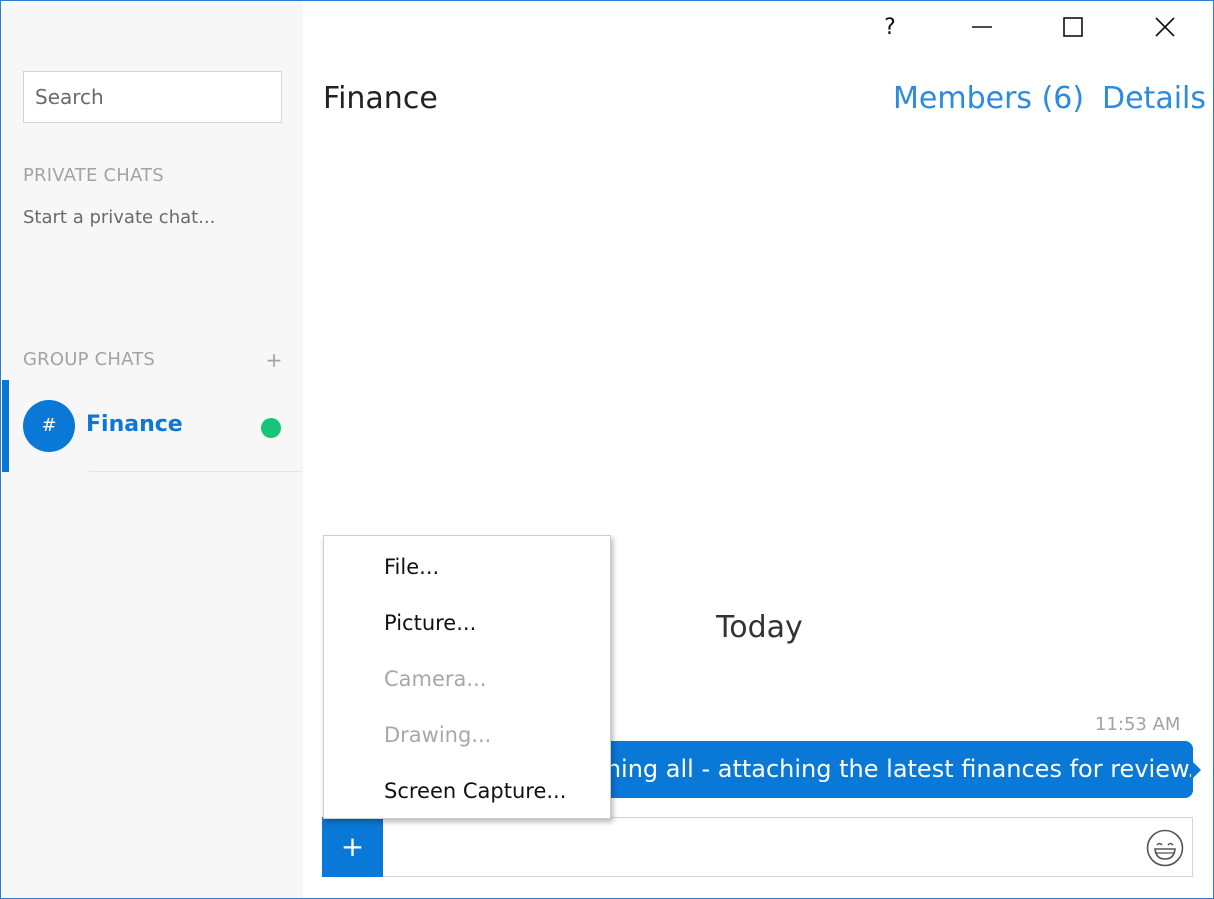 This screenshot has width=1214, height=899. I want to click on day-separator: Today, so click(759, 627).